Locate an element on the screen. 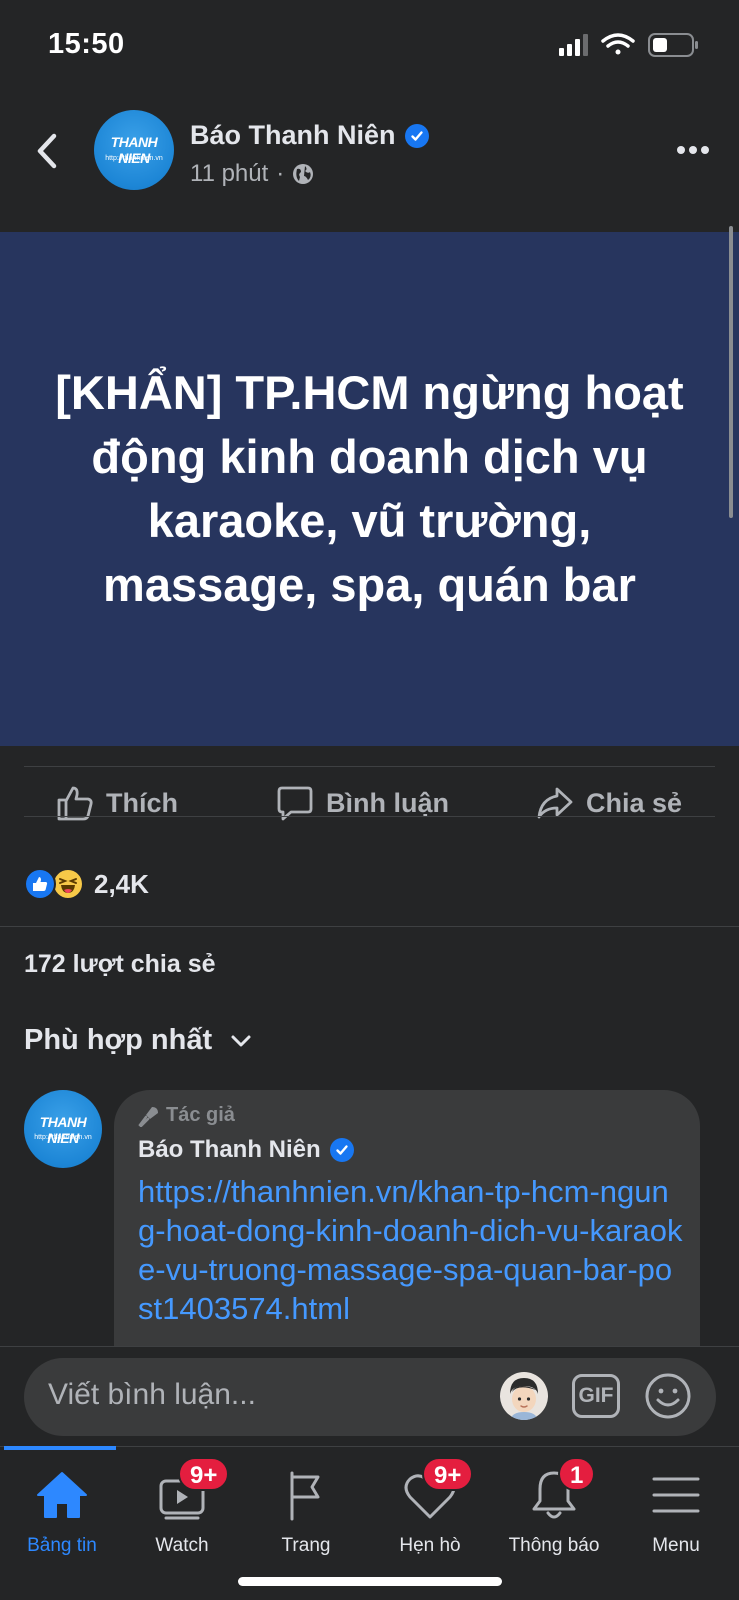 The image size is (739, 1600). more-options-icon is located at coordinates (693, 150).